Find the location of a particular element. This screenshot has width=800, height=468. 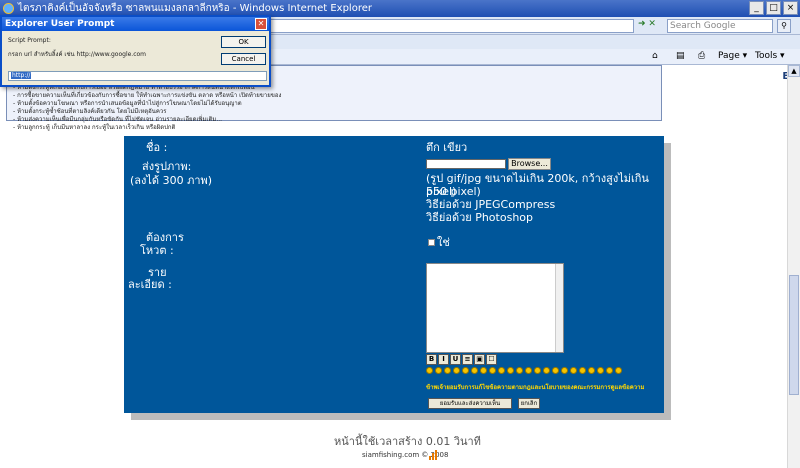

align-button: ≡ is located at coordinates (467, 359).